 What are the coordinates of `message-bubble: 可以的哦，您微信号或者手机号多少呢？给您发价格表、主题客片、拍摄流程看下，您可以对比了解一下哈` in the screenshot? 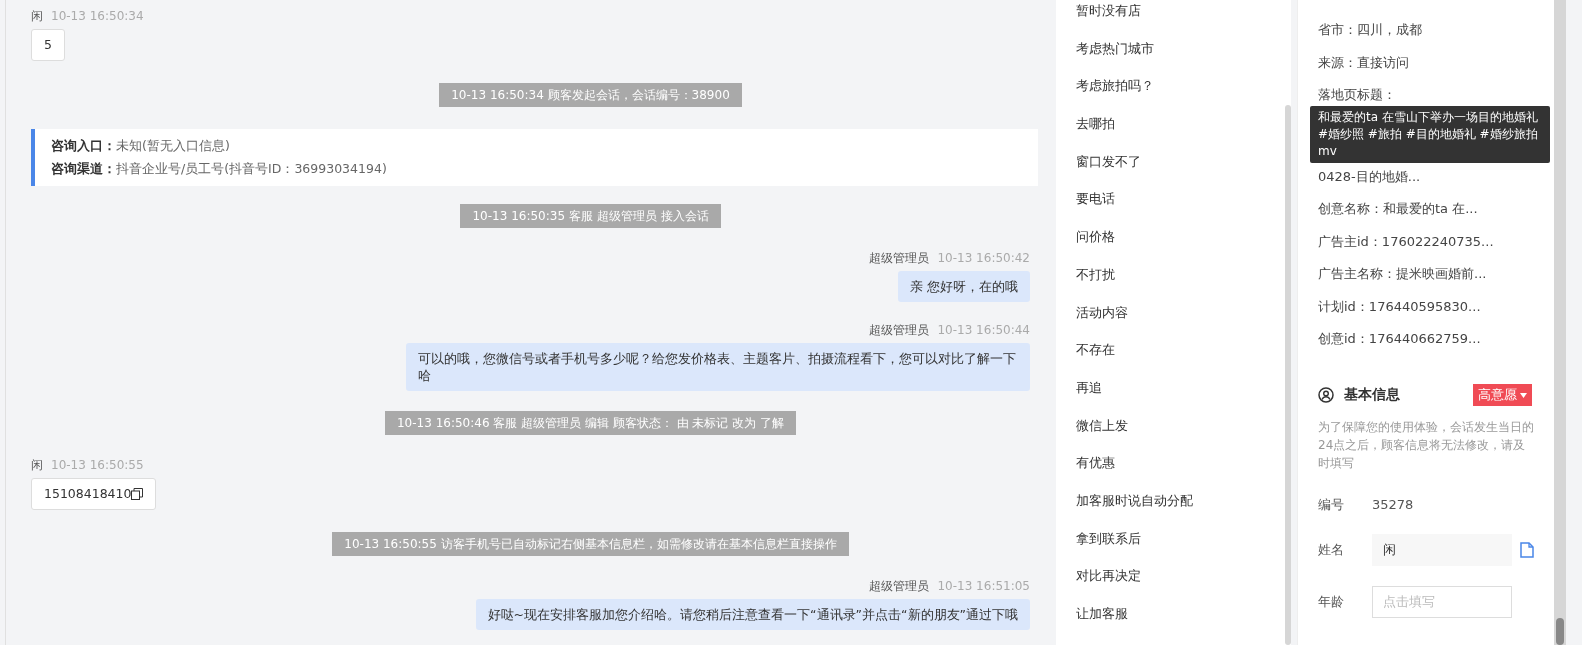 It's located at (718, 367).